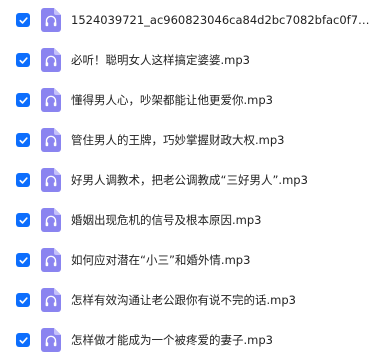 The width and height of the screenshot is (384, 361). What do you see at coordinates (172, 340) in the screenshot?
I see `file-name: 怎样做才能成为一个被疼爱的妻子.mp3` at bounding box center [172, 340].